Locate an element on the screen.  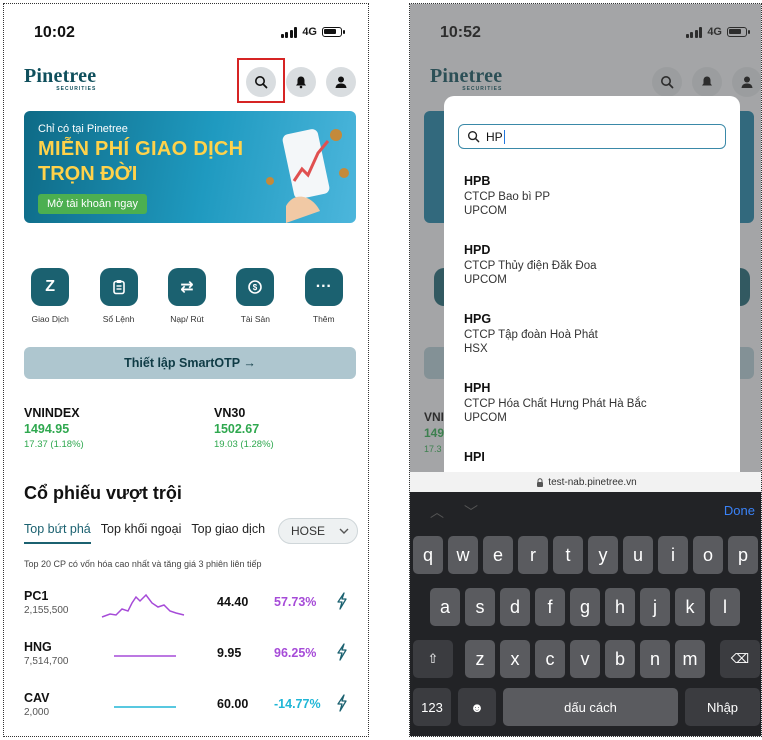
key-s: s is located at coordinates (480, 607).